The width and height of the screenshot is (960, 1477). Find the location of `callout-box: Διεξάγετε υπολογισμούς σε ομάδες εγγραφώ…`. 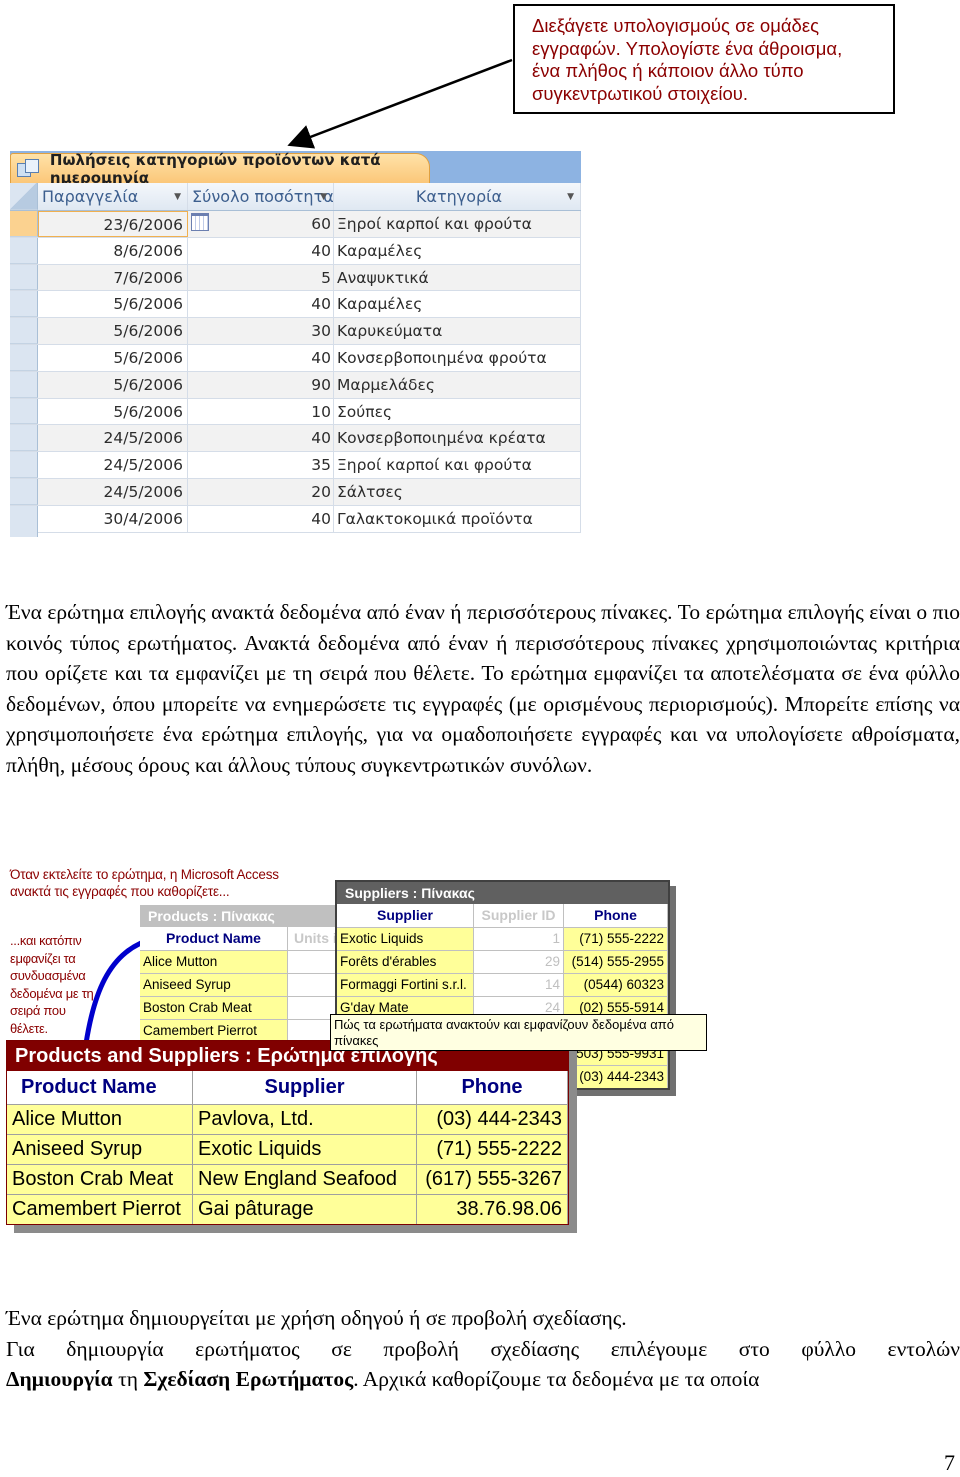

callout-box: Διεξάγετε υπολογισμούς σε ομάδες εγγραφώ… is located at coordinates (704, 59).